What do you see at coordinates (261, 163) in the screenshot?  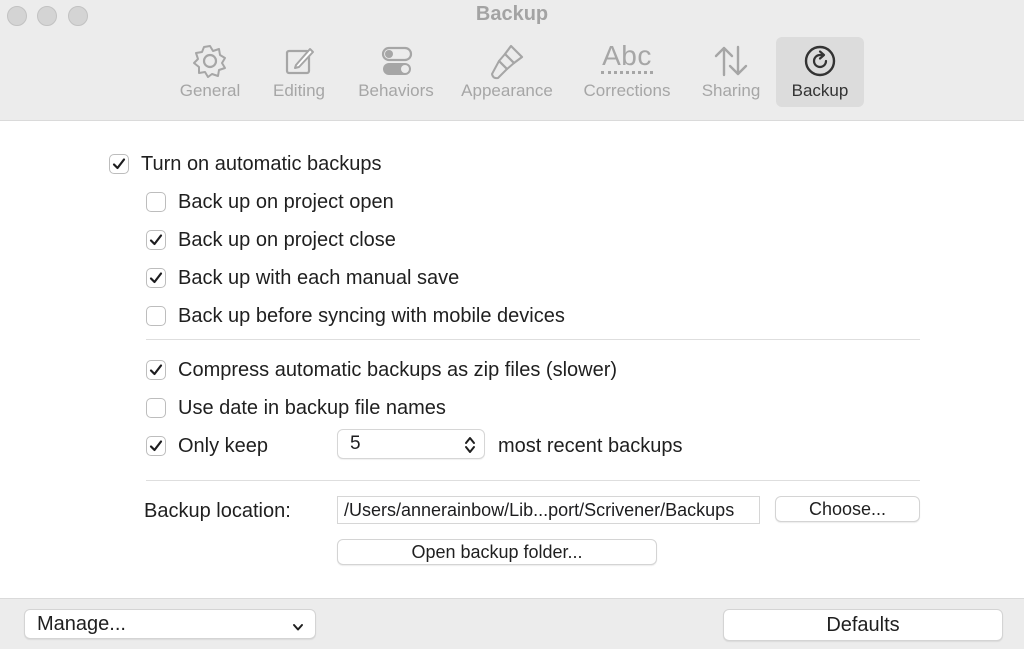 I see `auto-backups-label: Turn on automatic backups` at bounding box center [261, 163].